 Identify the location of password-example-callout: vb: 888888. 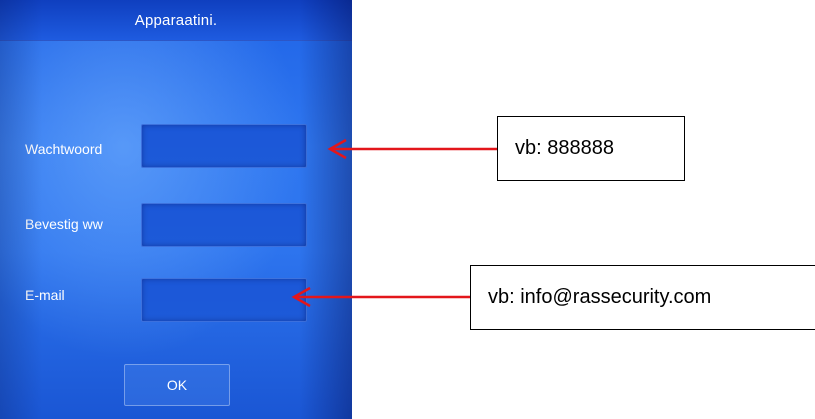
(591, 148).